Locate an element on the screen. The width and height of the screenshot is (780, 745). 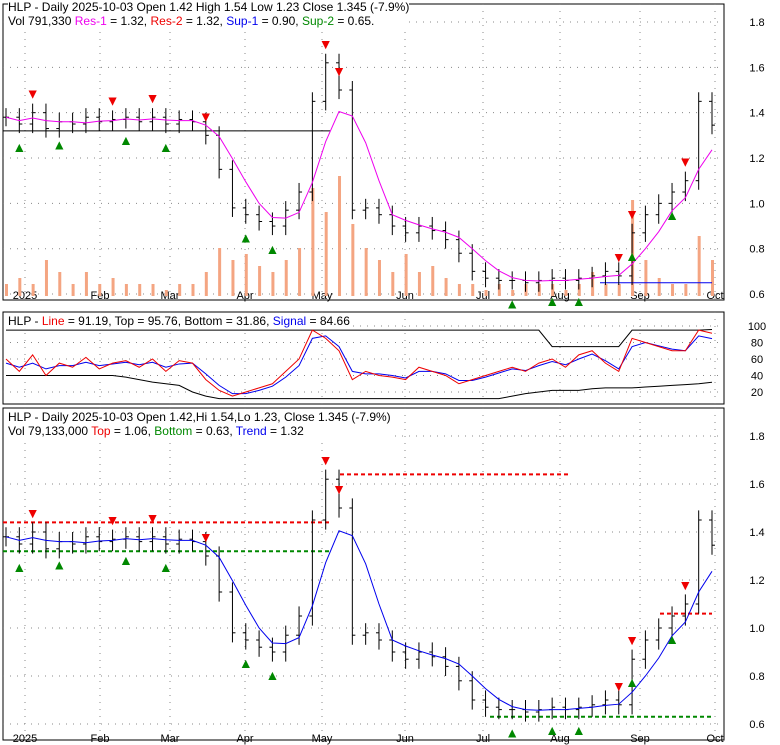
price-tick-label: 1.2 is located at coordinates (756, 159).